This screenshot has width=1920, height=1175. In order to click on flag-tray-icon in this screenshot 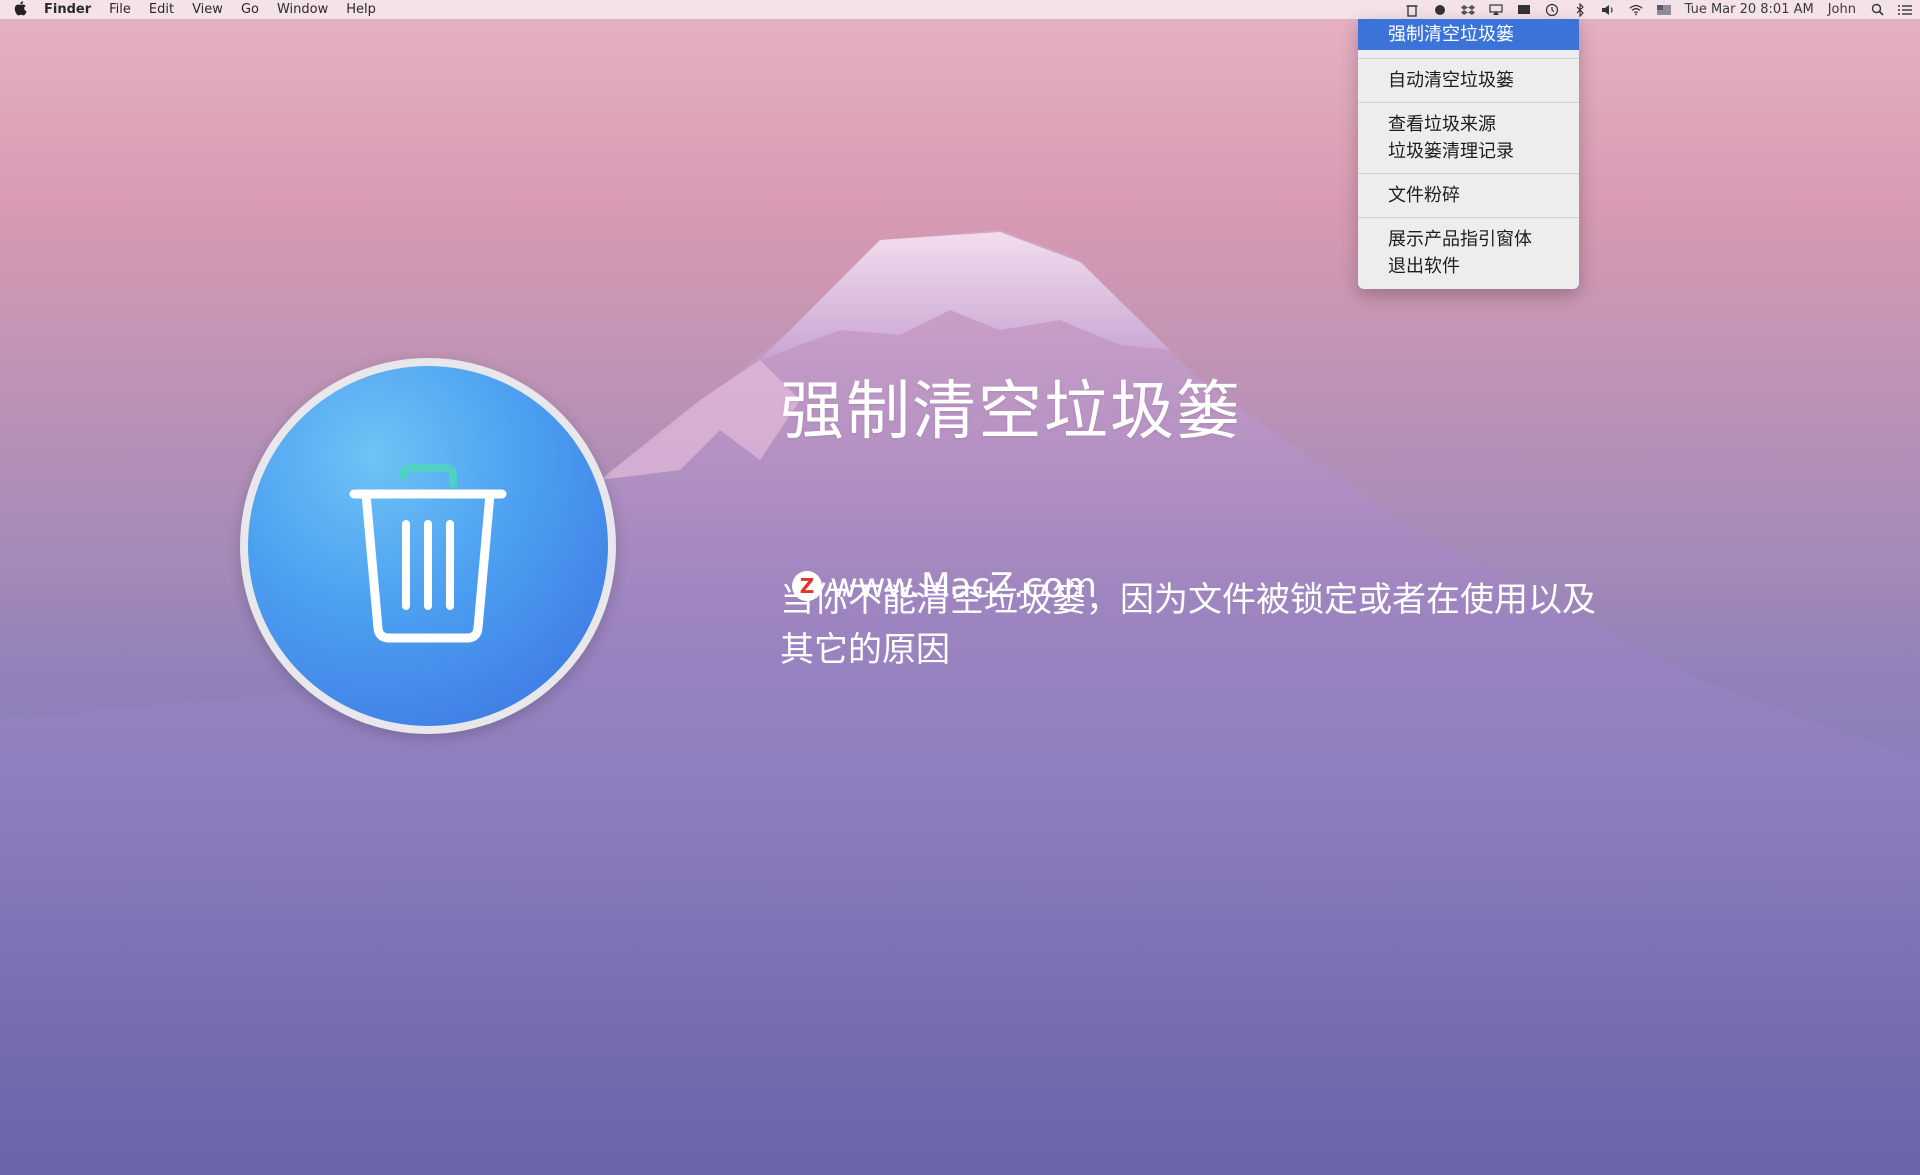, I will do `click(1663, 10)`.